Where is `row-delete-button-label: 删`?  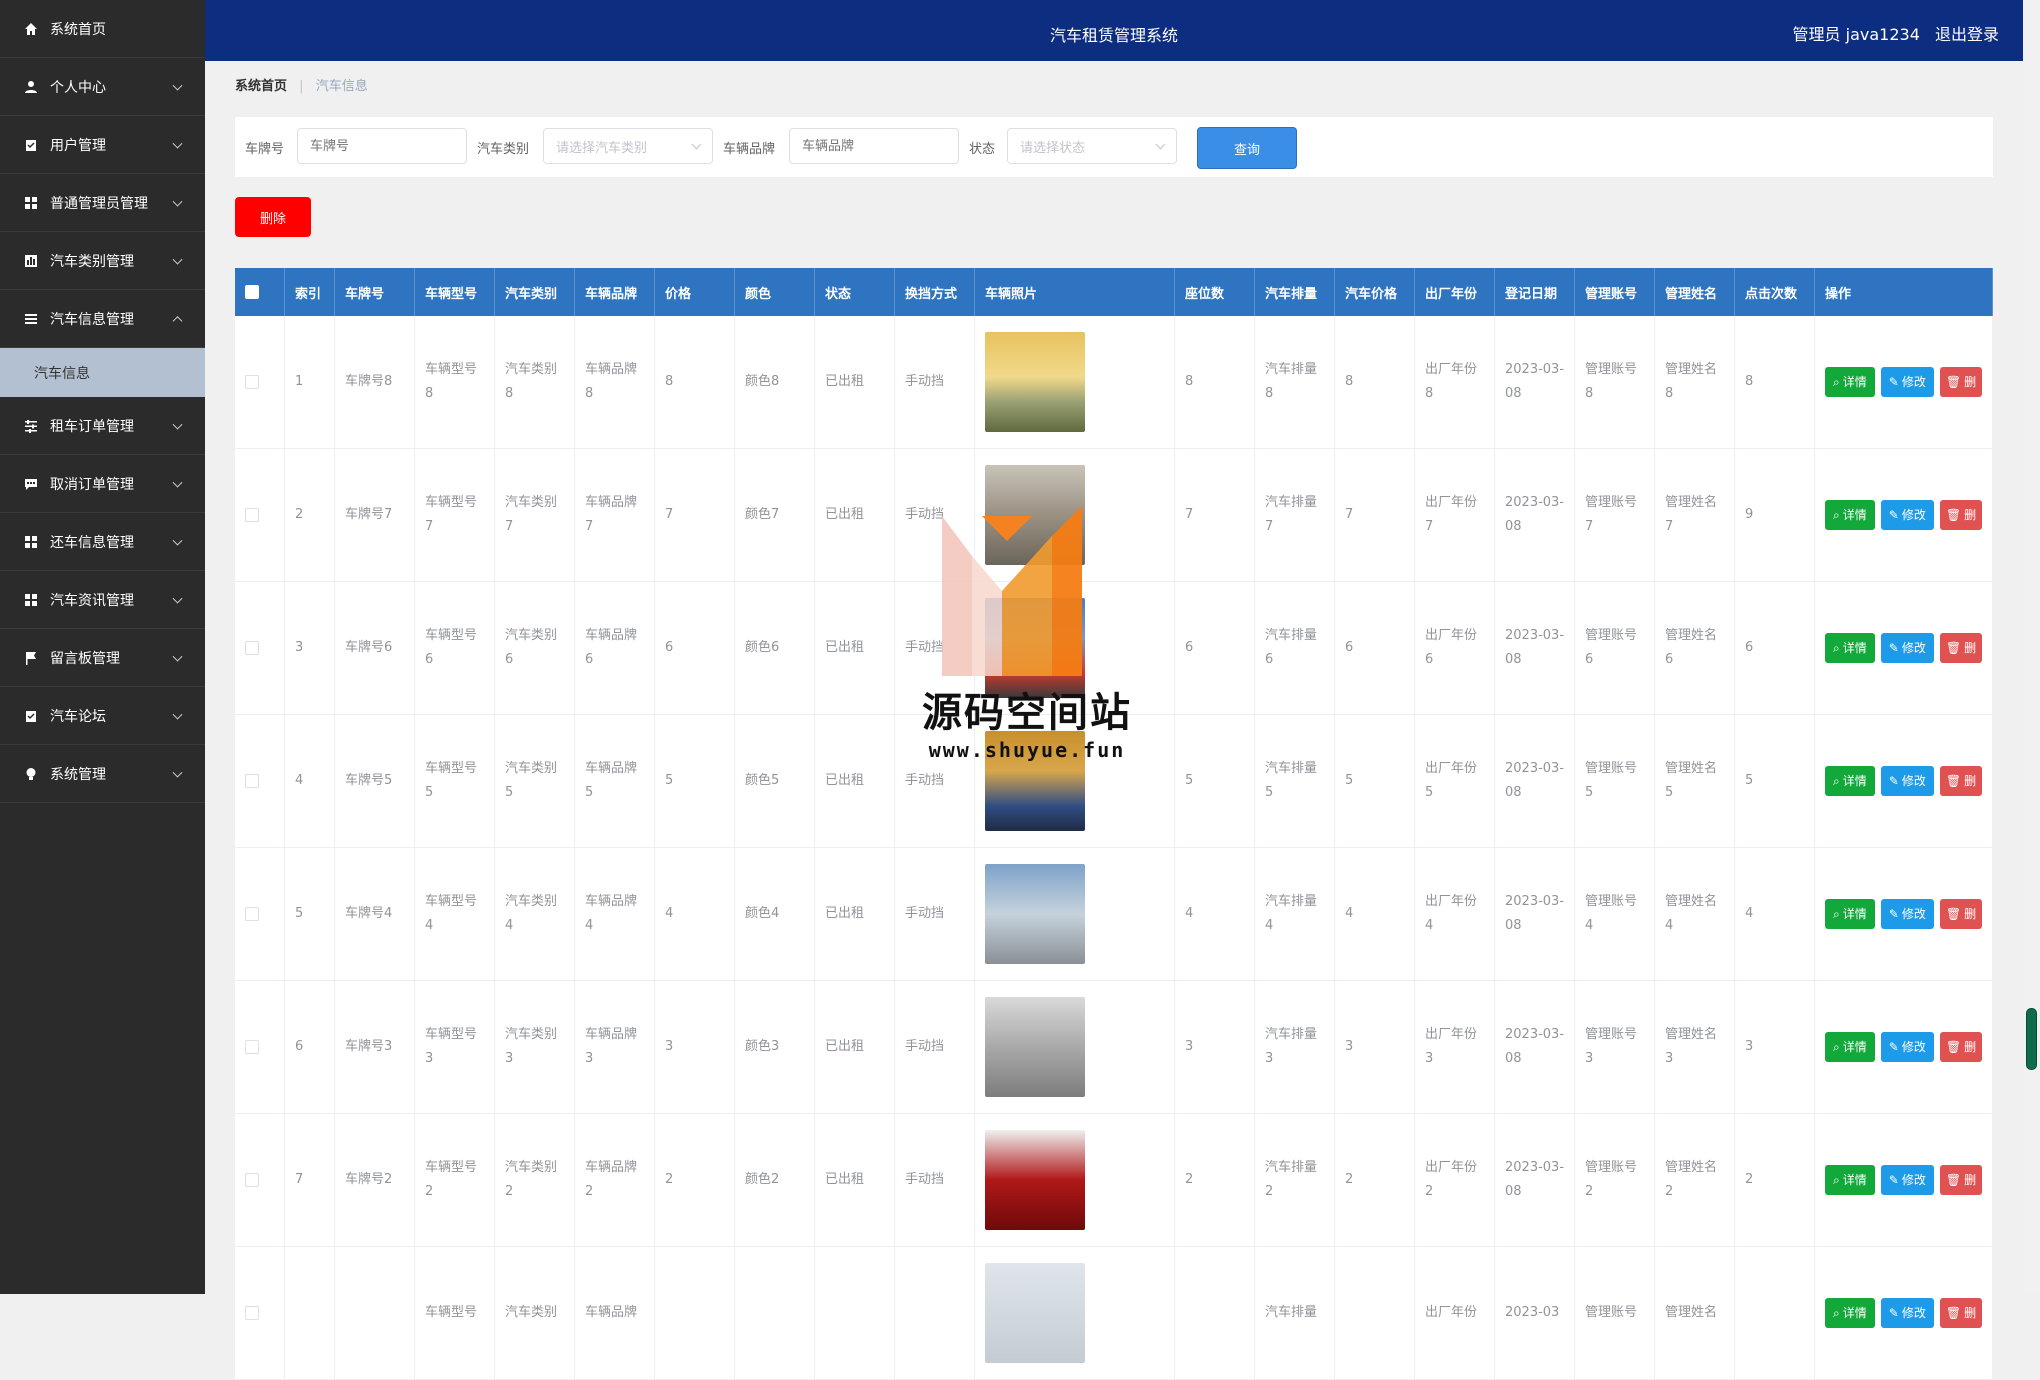 row-delete-button-label: 删 is located at coordinates (1970, 515).